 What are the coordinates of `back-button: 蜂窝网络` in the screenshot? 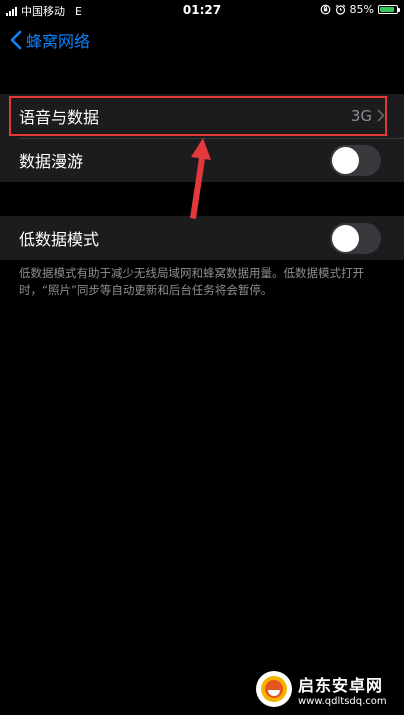 It's located at (50, 40).